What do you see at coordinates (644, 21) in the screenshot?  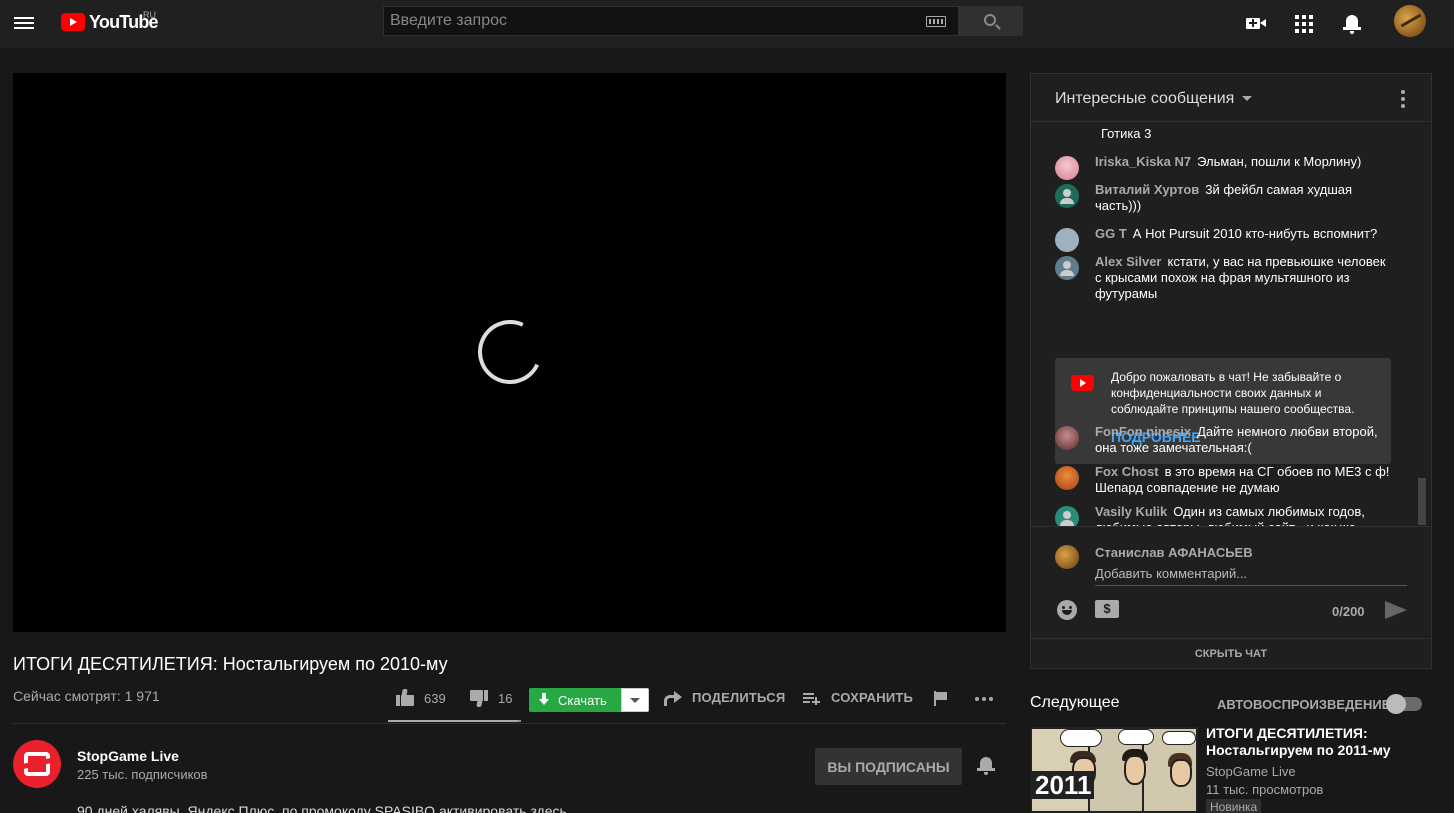 I see `search-input` at bounding box center [644, 21].